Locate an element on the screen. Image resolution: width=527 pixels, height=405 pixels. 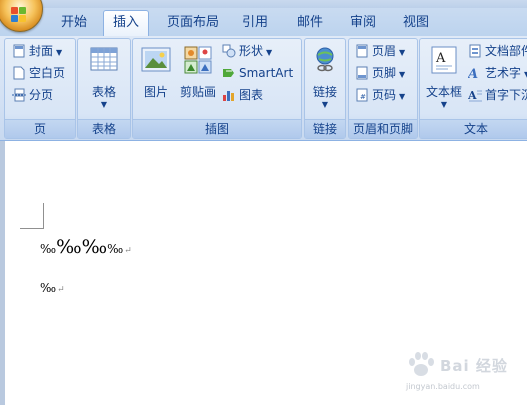
smartart-button: SmartArt is located at coordinates (257, 73).